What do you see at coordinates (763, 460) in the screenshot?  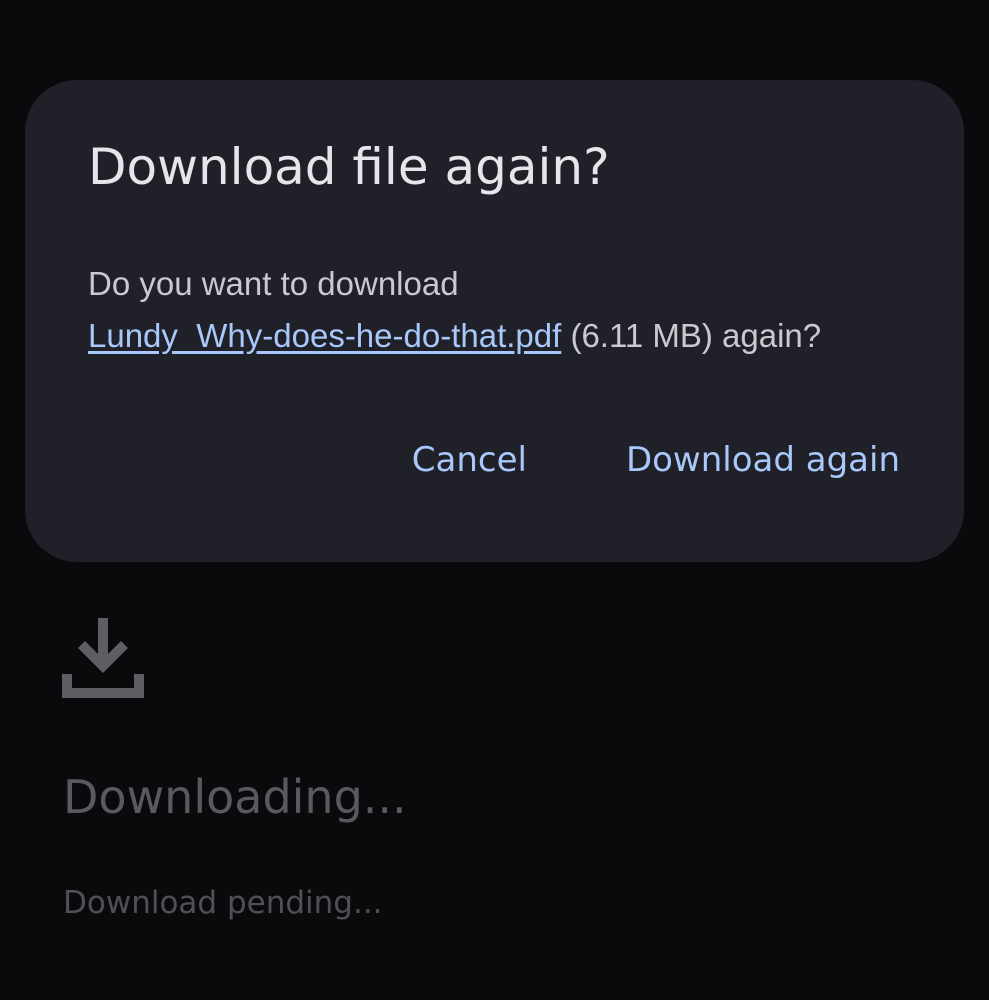 I see `download-again-button: Download again` at bounding box center [763, 460].